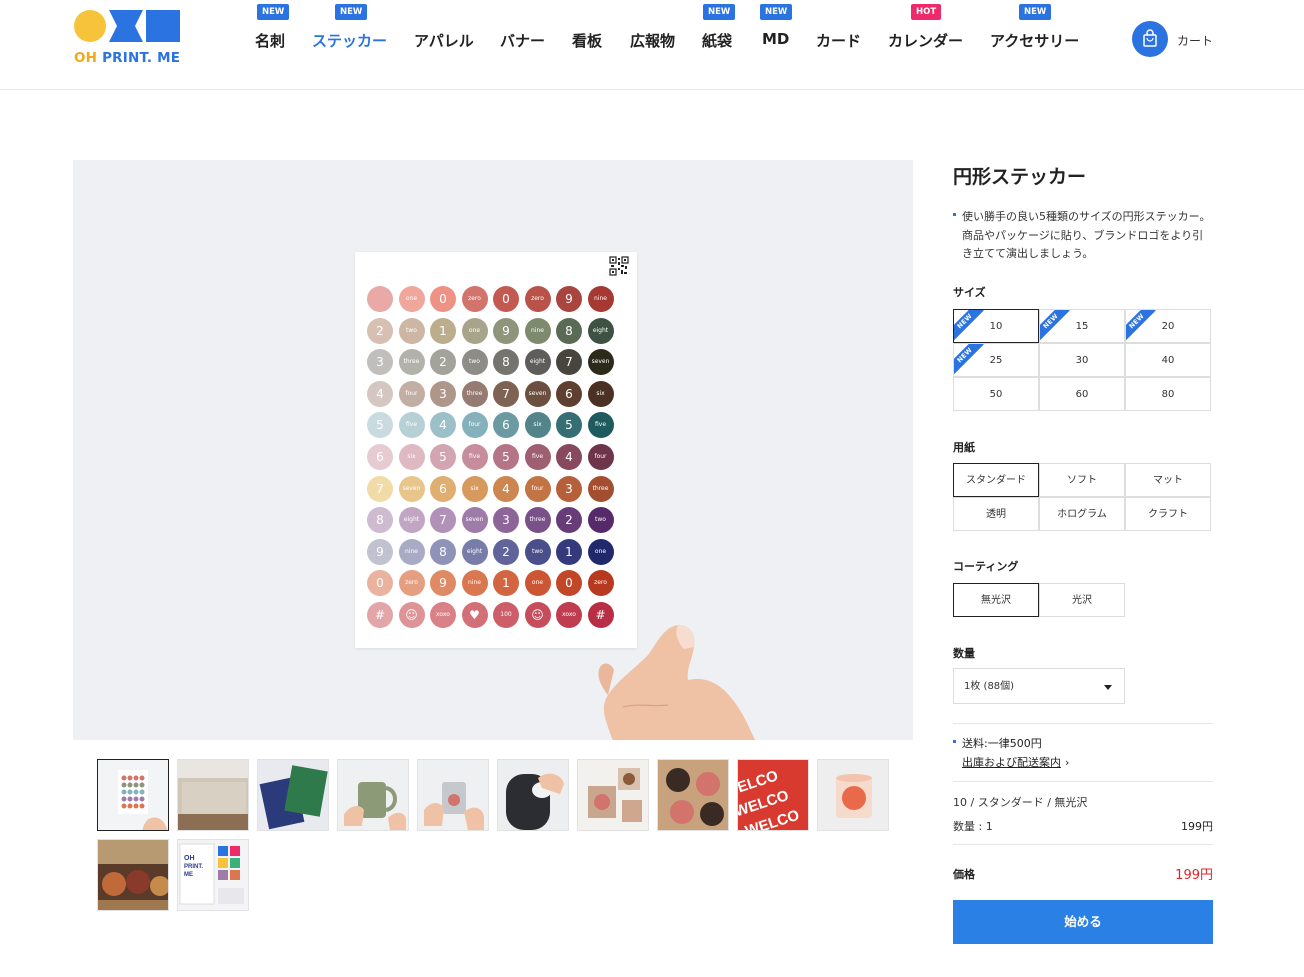 Image resolution: width=1304 pixels, height=977 pixels. I want to click on sticker-dot: 9, so click(443, 583).